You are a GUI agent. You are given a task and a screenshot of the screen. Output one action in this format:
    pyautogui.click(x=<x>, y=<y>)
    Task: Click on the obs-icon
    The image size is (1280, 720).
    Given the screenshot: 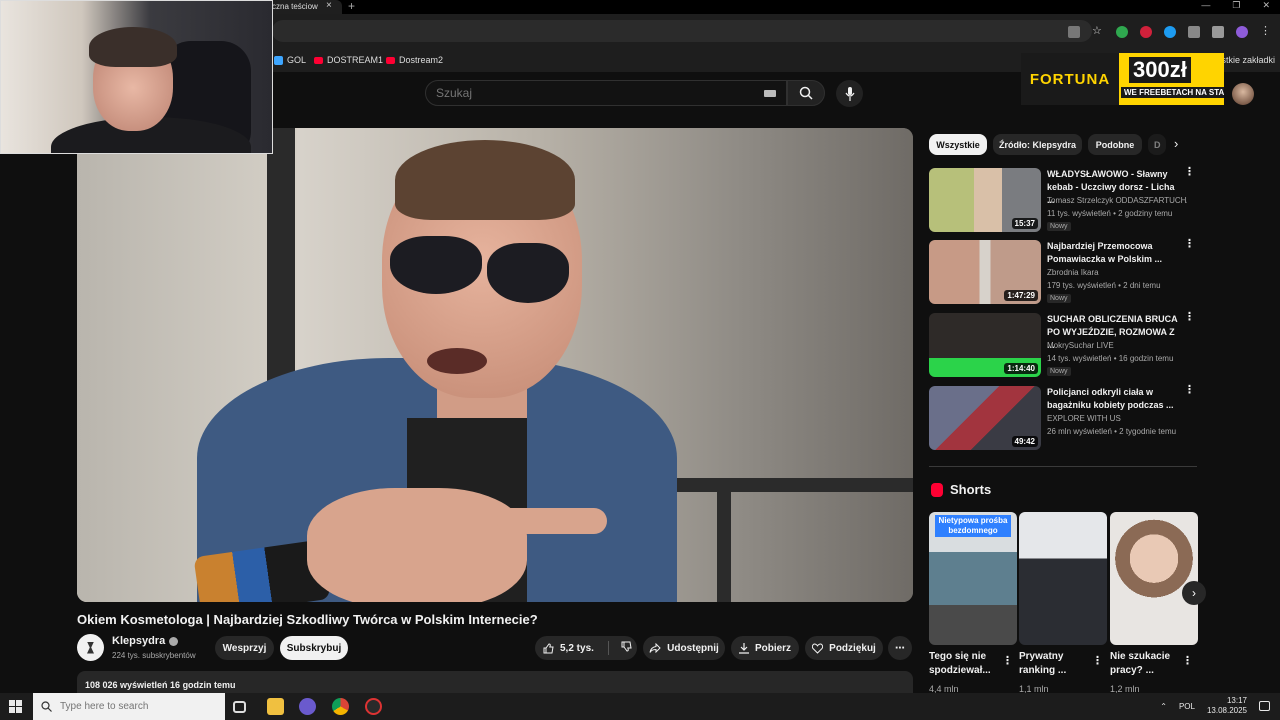 What is the action you would take?
    pyautogui.click(x=373, y=706)
    